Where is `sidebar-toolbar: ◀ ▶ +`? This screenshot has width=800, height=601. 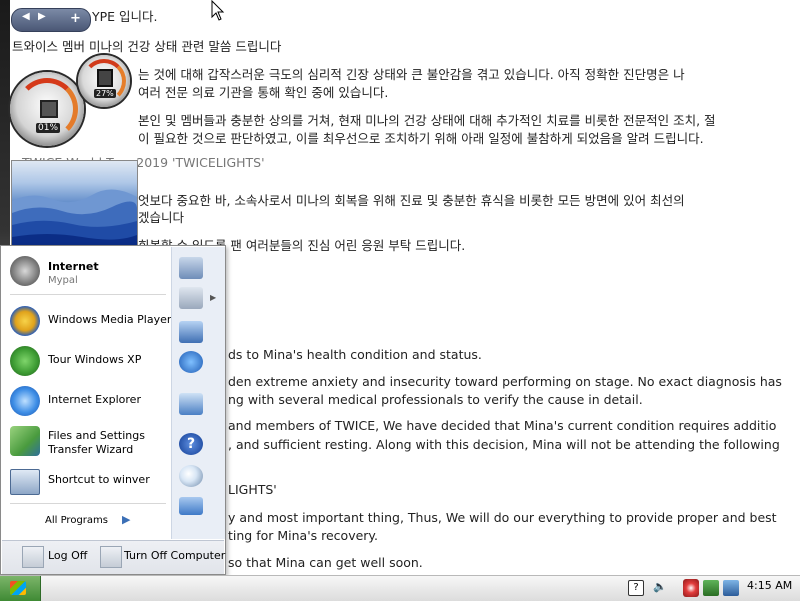
sidebar-toolbar: ◀ ▶ + is located at coordinates (51, 20).